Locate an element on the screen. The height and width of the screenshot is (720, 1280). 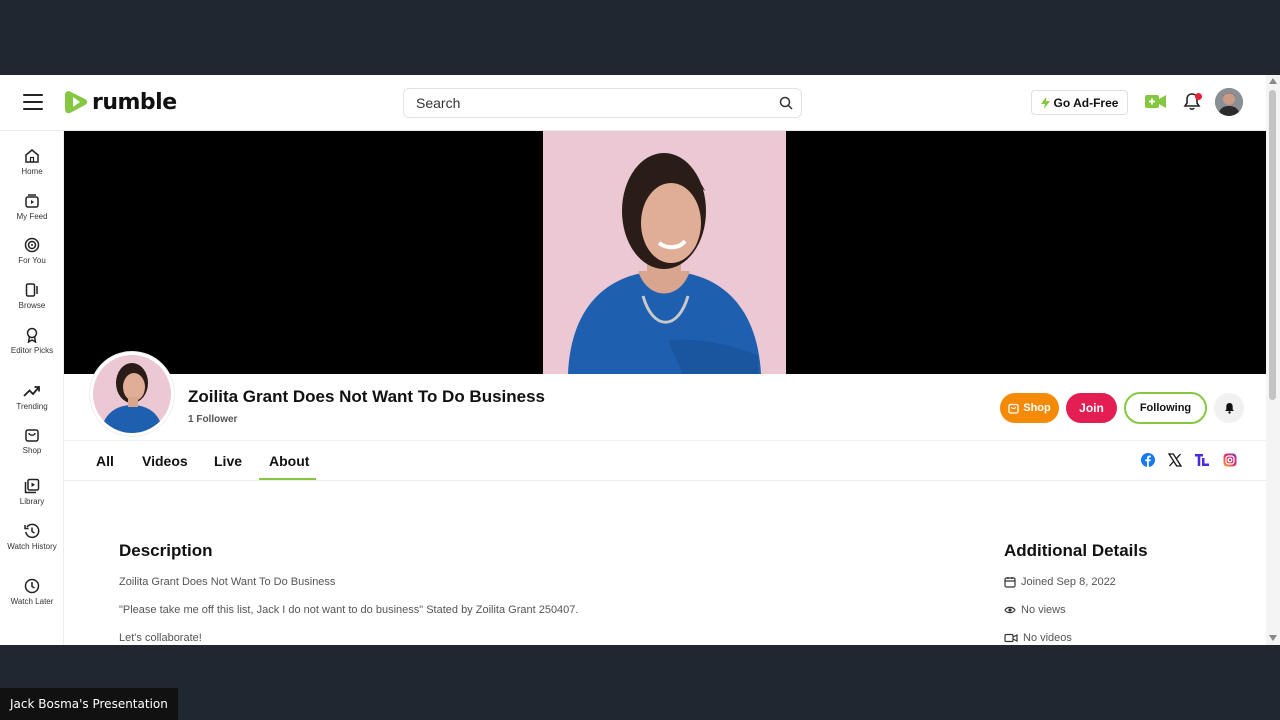
joined-date: Joined Sep 8, 2022 is located at coordinates (1060, 582).